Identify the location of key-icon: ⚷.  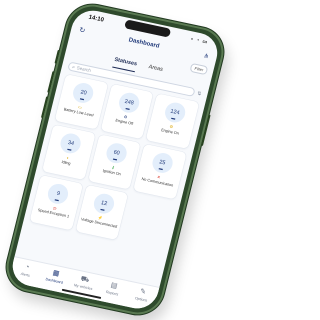
(113, 167).